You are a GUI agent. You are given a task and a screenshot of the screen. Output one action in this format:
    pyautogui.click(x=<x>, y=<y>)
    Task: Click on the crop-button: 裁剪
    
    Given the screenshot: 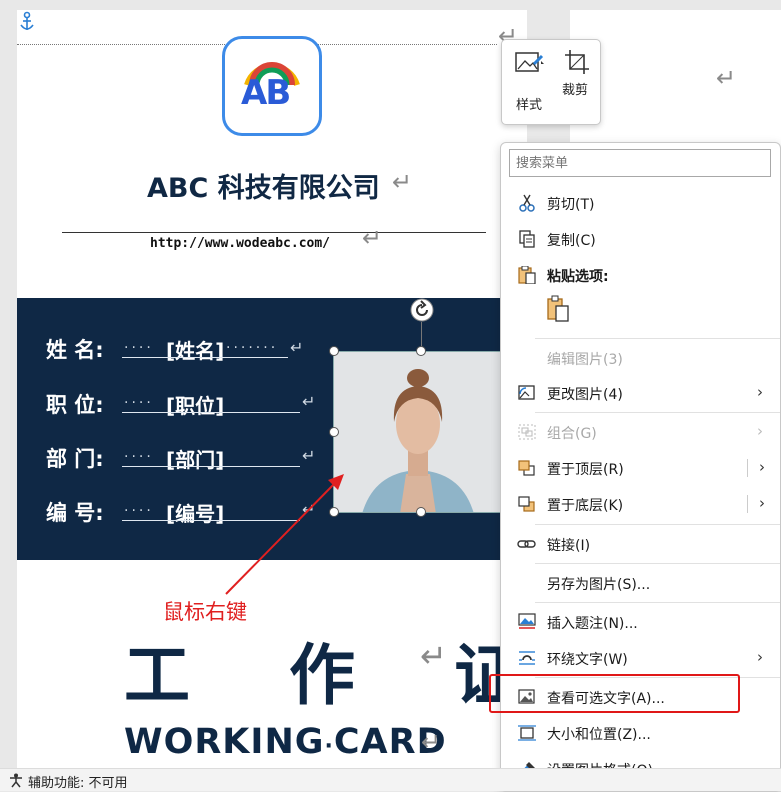 What is the action you would take?
    pyautogui.click(x=577, y=76)
    